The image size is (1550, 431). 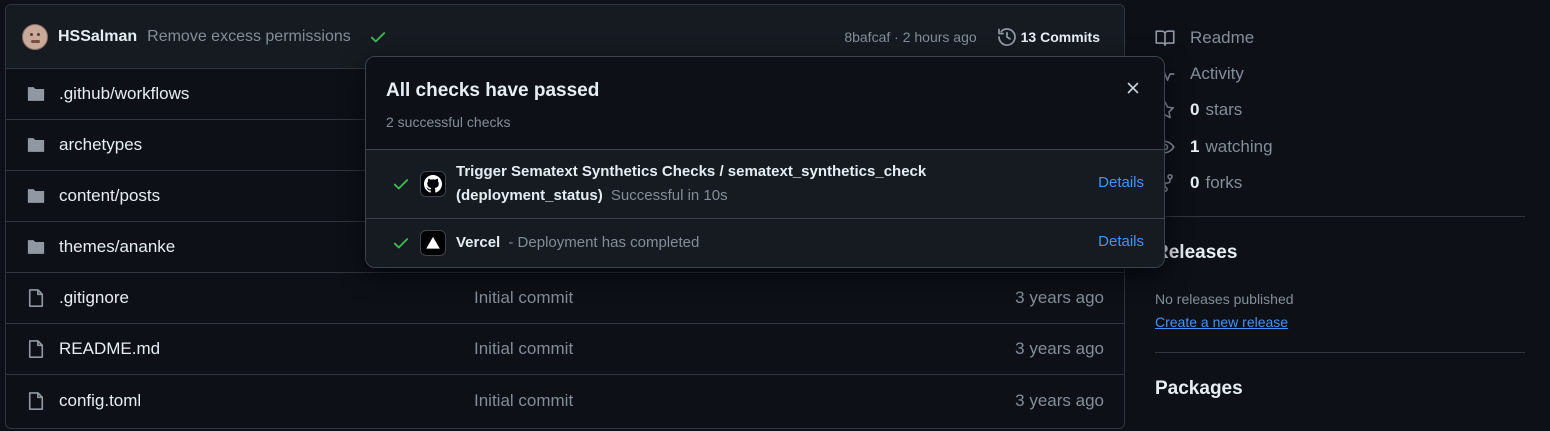 I want to click on file-row: README.md Initial commit 3 years ago, so click(x=565, y=349).